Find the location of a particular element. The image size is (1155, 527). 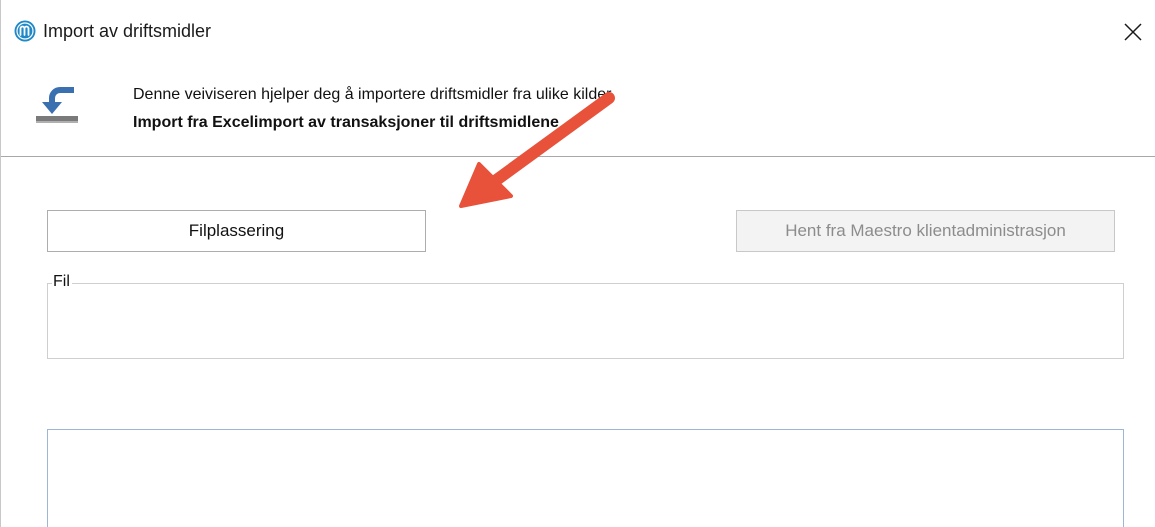

close-icon is located at coordinates (1133, 32).